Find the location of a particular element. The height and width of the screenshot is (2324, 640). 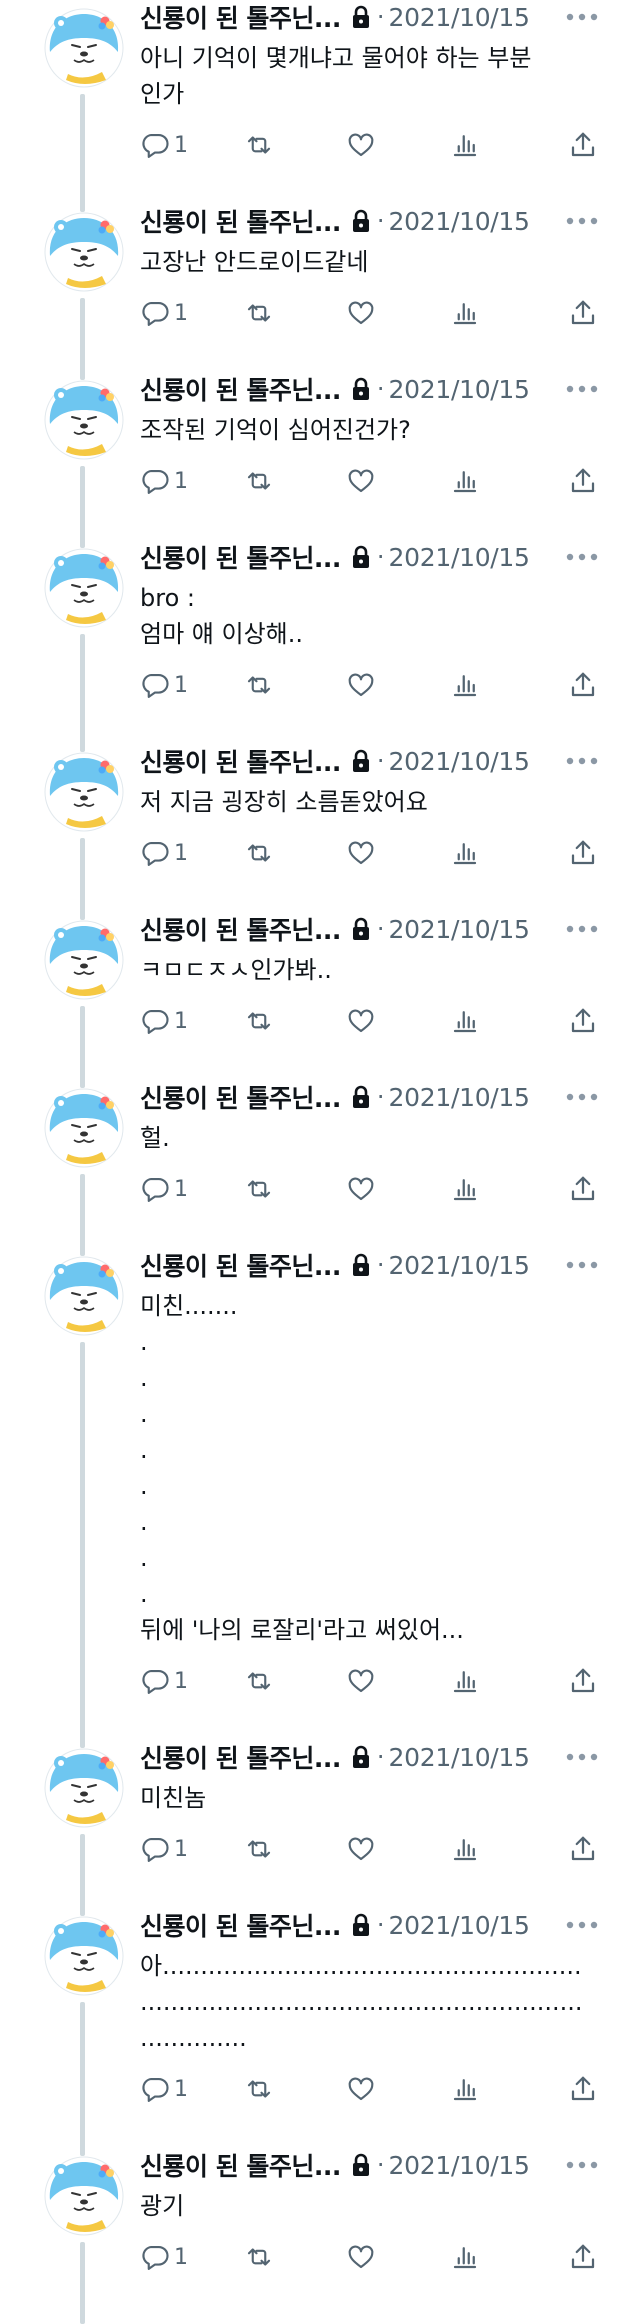

tweet: 신룡이 된 톨주닌... · 2021/10/15 헐. 1 is located at coordinates (320, 1167).